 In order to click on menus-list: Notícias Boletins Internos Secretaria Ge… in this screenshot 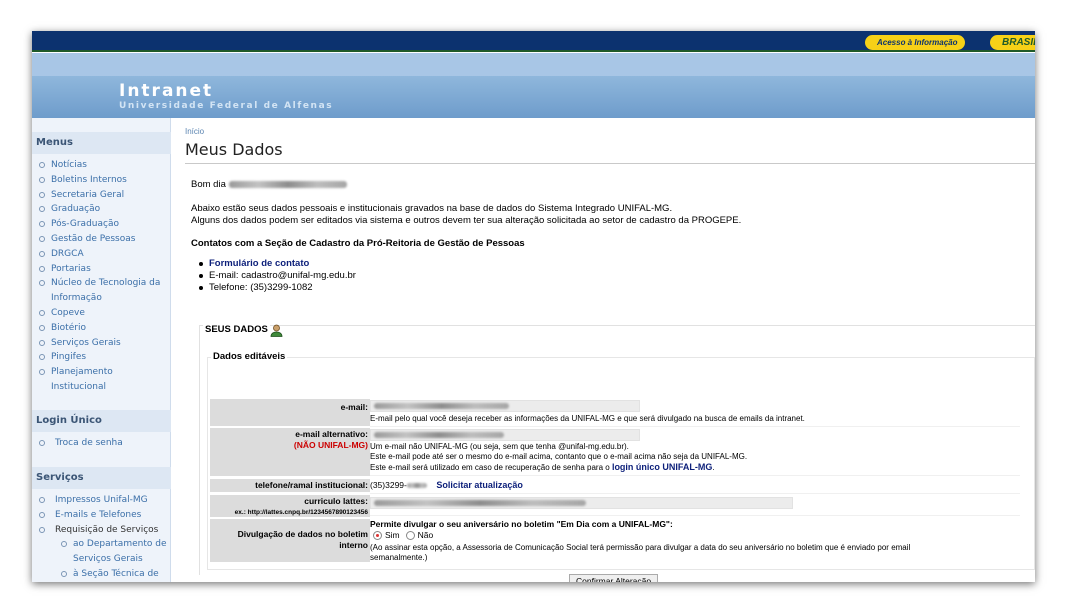, I will do `click(101, 276)`.